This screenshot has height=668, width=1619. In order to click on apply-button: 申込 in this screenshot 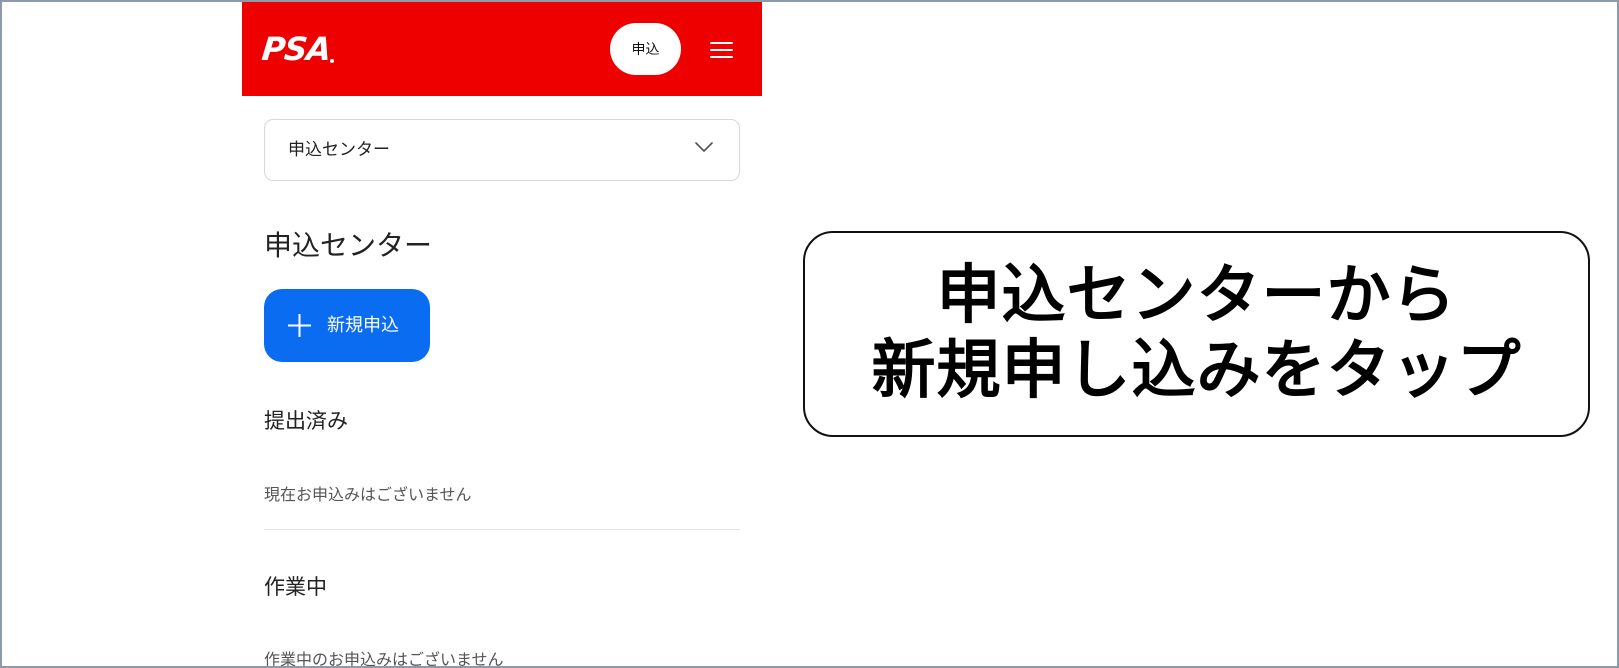, I will do `click(645, 49)`.